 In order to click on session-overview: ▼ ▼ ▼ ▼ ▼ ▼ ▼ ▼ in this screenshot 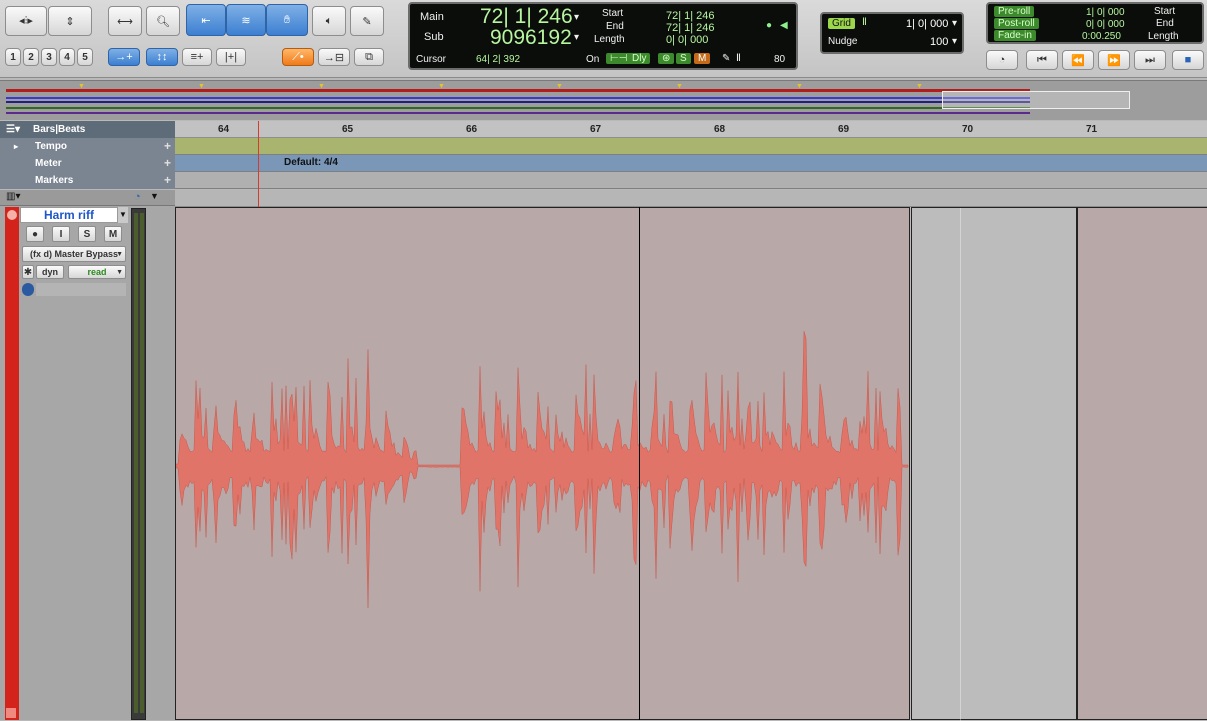, I will do `click(603, 100)`.